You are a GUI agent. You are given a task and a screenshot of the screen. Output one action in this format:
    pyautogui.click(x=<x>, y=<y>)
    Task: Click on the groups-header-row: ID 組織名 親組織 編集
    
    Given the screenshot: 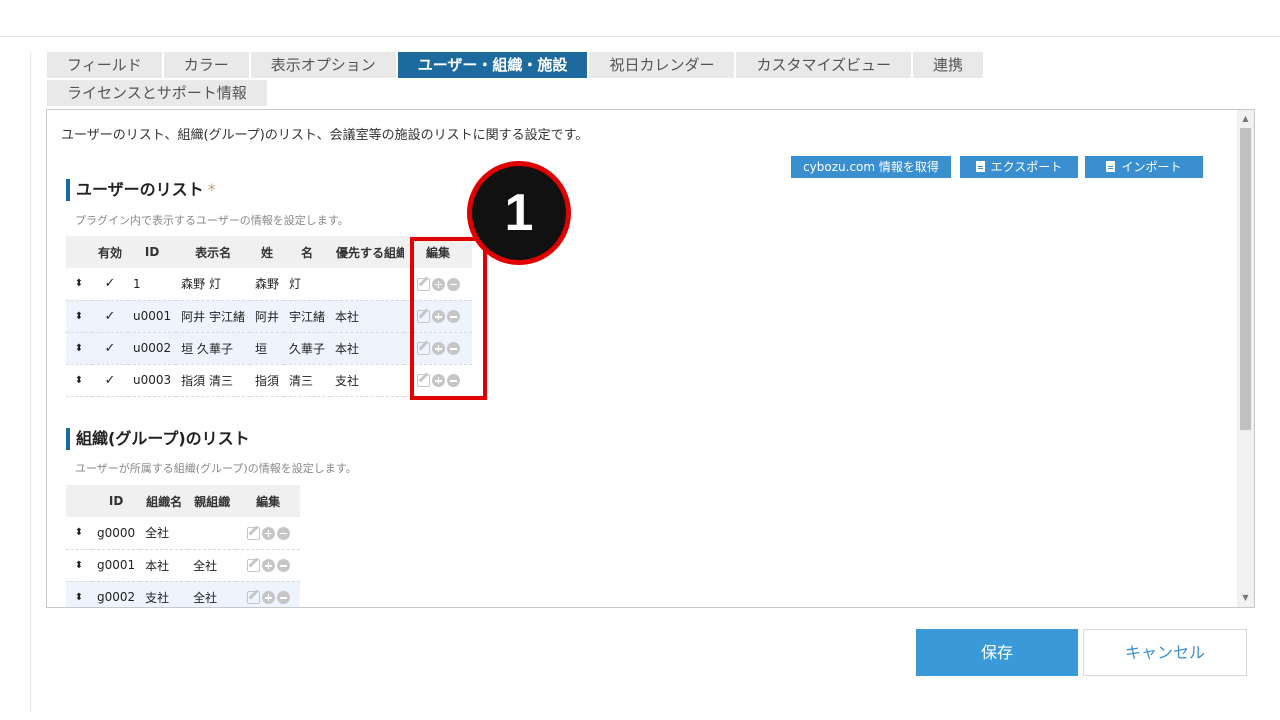 What is the action you would take?
    pyautogui.click(x=183, y=501)
    